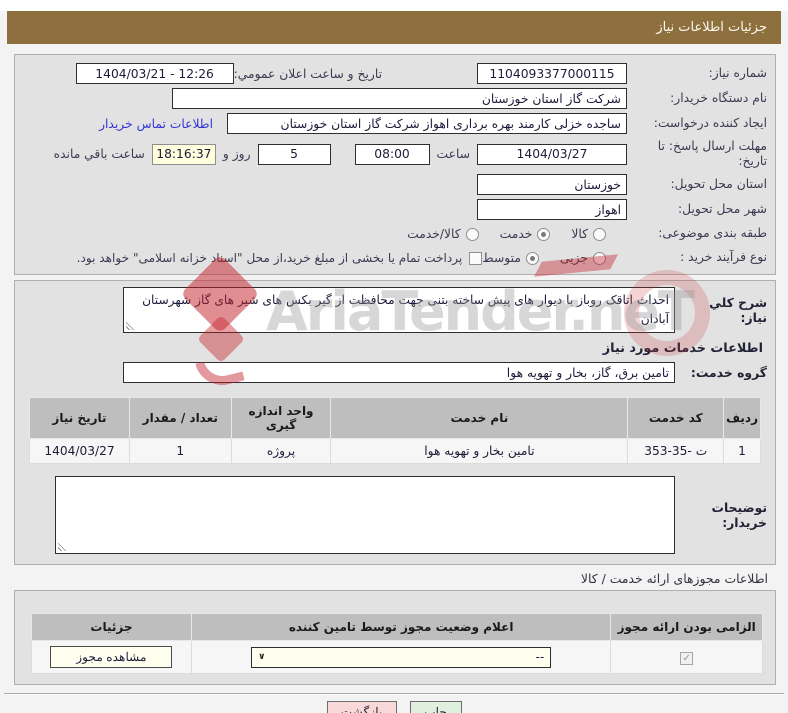  Describe the element at coordinates (599, 258) in the screenshot. I see `process-minor-radio` at that location.